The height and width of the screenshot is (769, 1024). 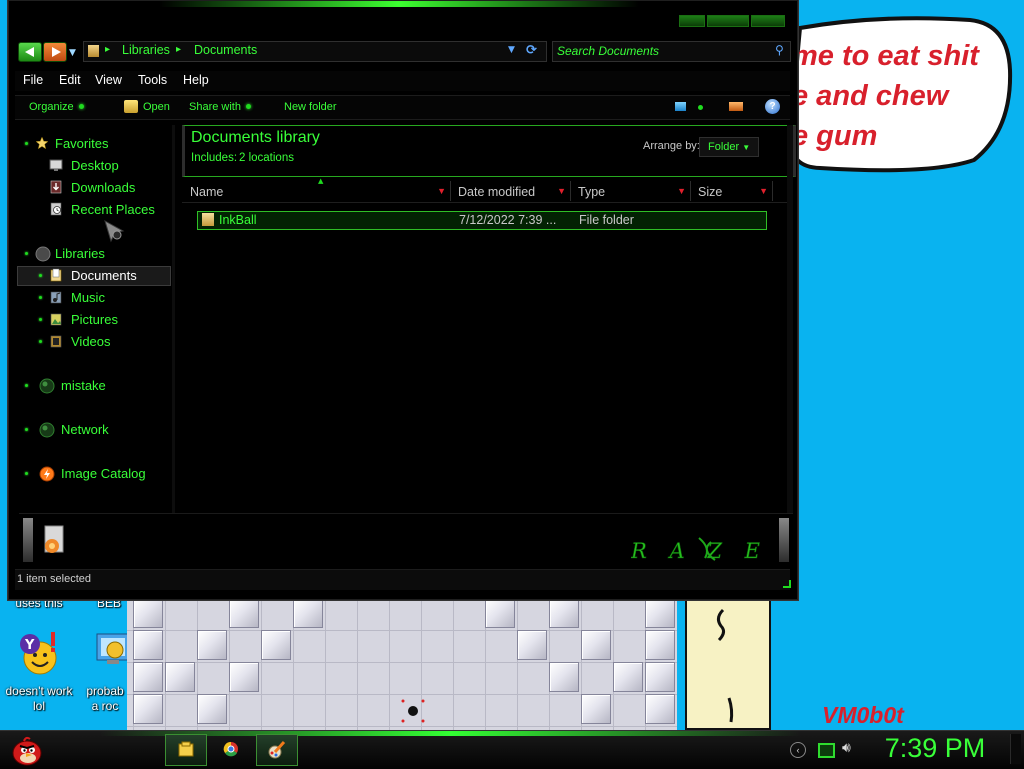 I want to click on minimize-button, so click(x=692, y=21).